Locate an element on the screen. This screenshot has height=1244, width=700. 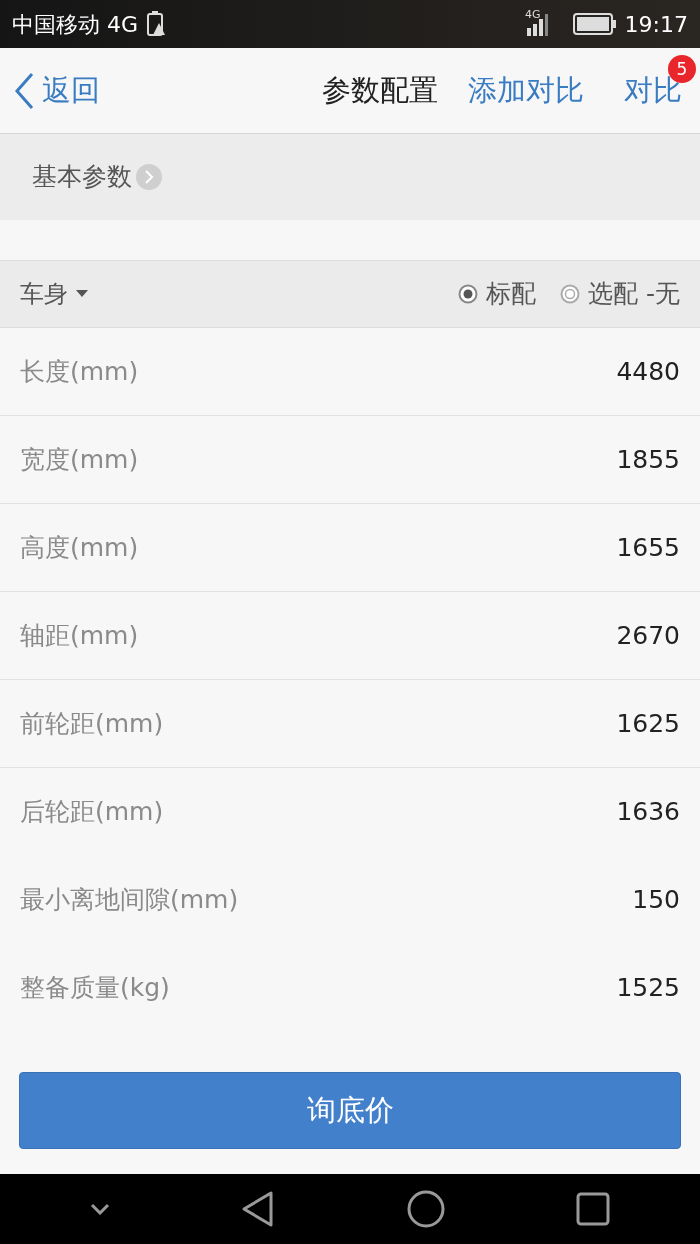
signal-icon is located at coordinates (536, 24).